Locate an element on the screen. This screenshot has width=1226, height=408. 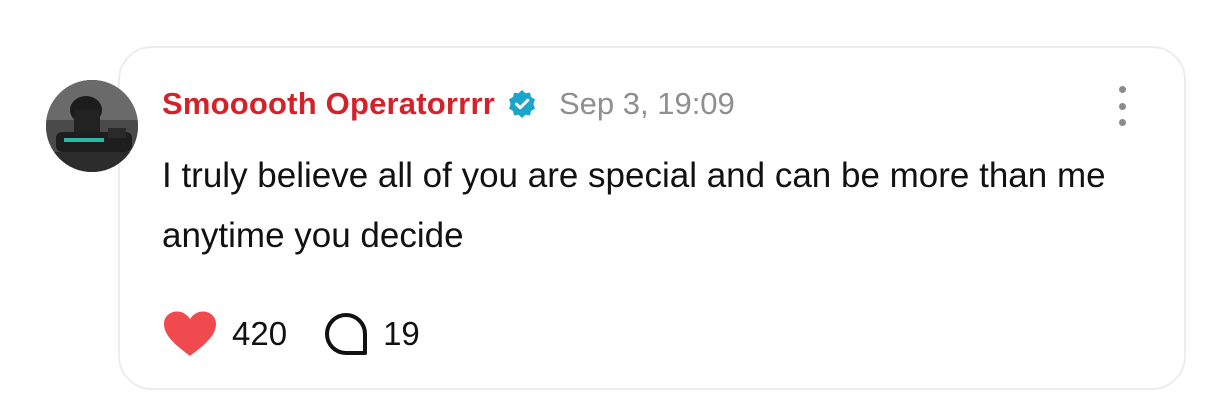
verified-badge-icon is located at coordinates (522, 104).